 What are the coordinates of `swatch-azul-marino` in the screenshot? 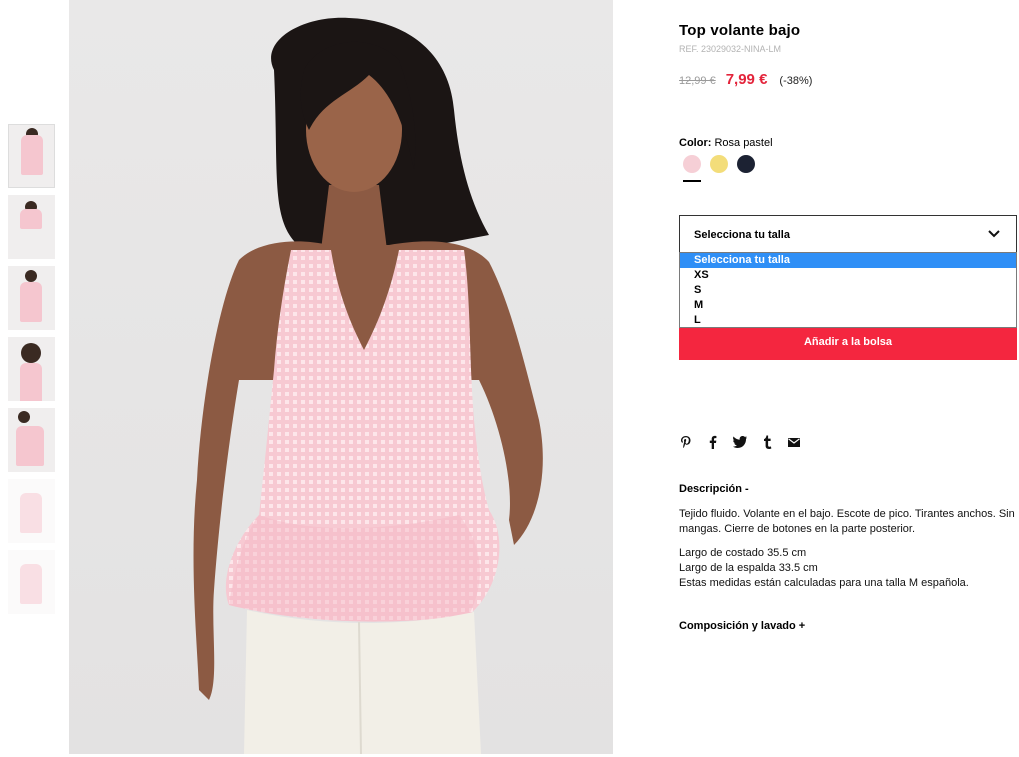 It's located at (746, 164).